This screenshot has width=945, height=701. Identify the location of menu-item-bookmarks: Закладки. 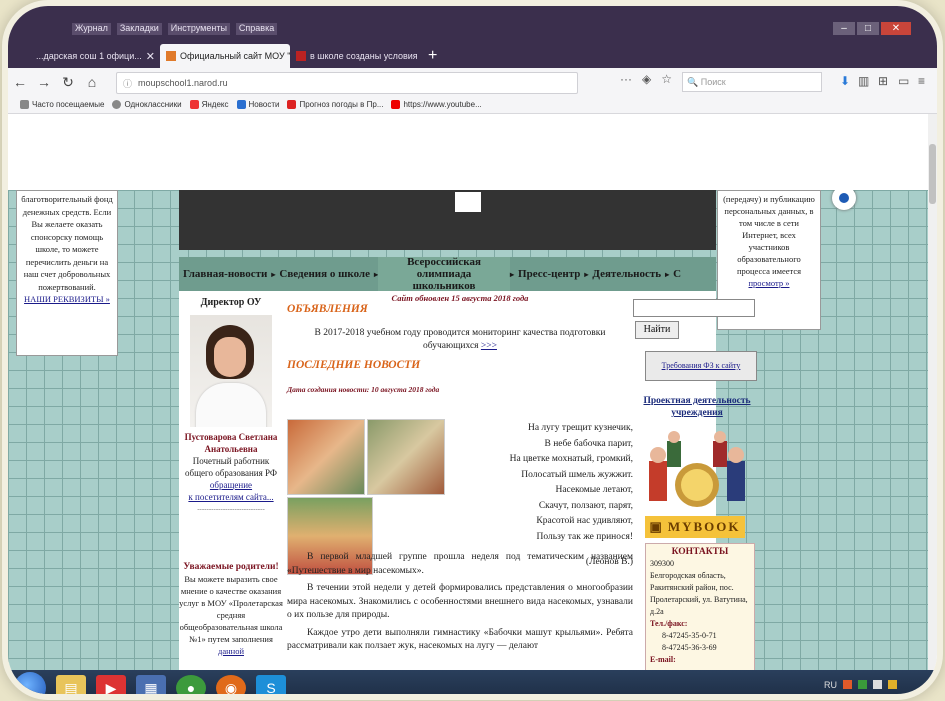
(139, 29).